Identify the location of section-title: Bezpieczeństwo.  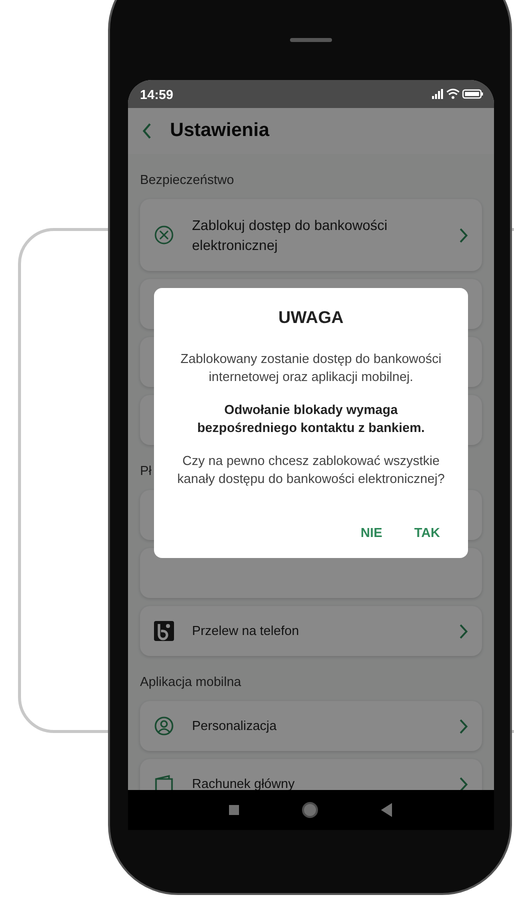
(187, 179).